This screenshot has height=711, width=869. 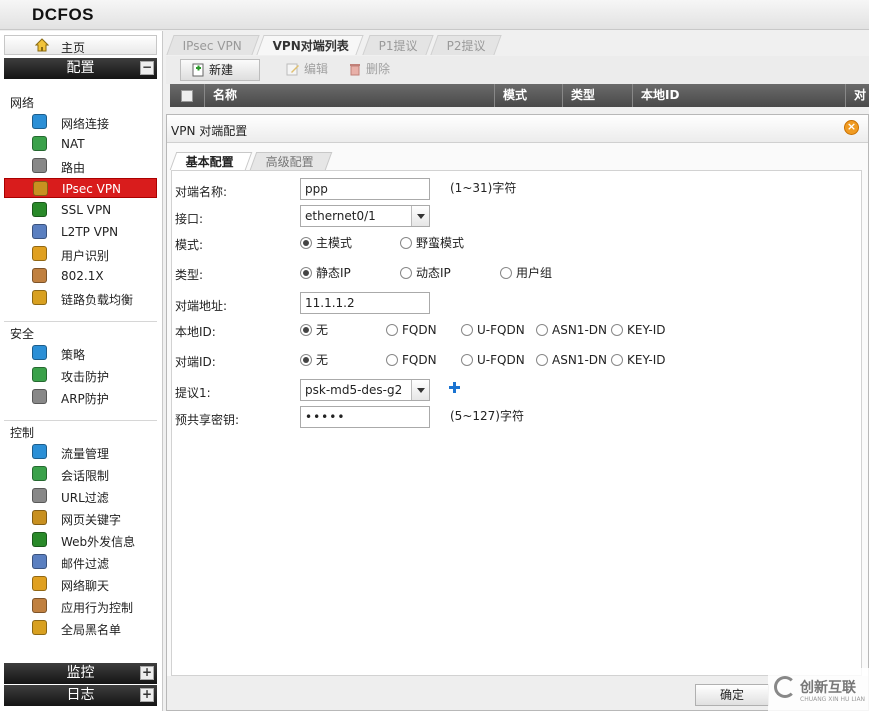 I want to click on type-user-group-radio: 用户组, so click(x=526, y=273).